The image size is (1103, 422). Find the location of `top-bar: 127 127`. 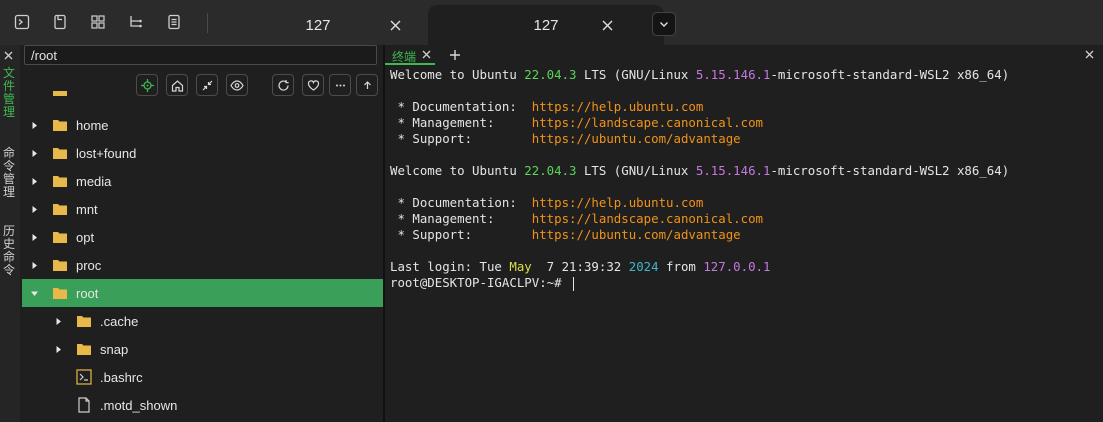

top-bar: 127 127 is located at coordinates (551, 22).